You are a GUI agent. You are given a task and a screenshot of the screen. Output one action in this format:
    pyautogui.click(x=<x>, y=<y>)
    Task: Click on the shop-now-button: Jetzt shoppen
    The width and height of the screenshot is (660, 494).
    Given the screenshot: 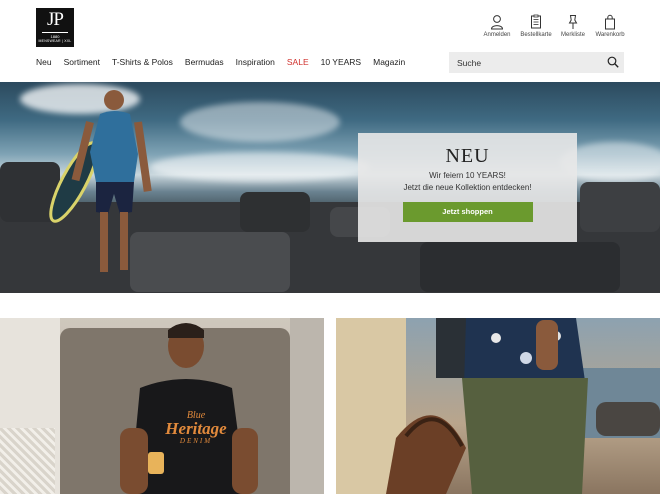 What is the action you would take?
    pyautogui.click(x=467, y=212)
    